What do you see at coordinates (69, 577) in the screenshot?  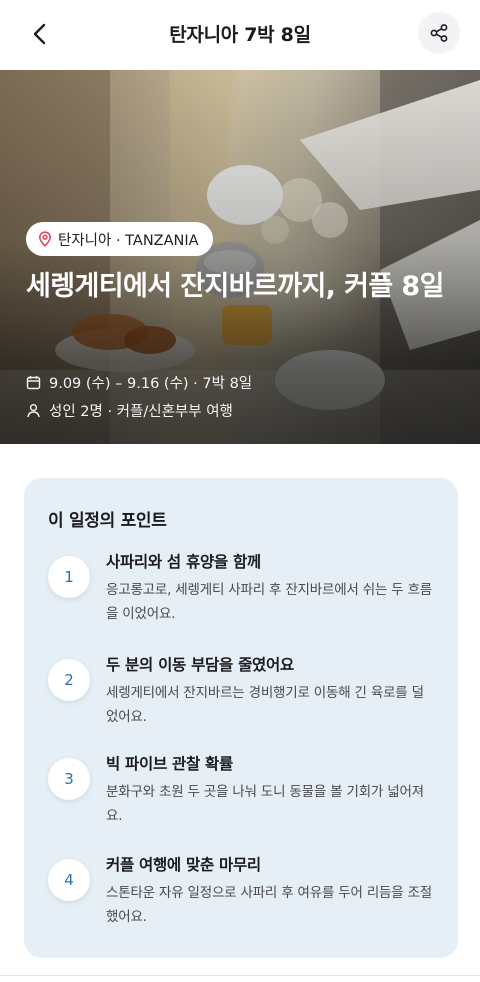 I see `point-number-badge: 1` at bounding box center [69, 577].